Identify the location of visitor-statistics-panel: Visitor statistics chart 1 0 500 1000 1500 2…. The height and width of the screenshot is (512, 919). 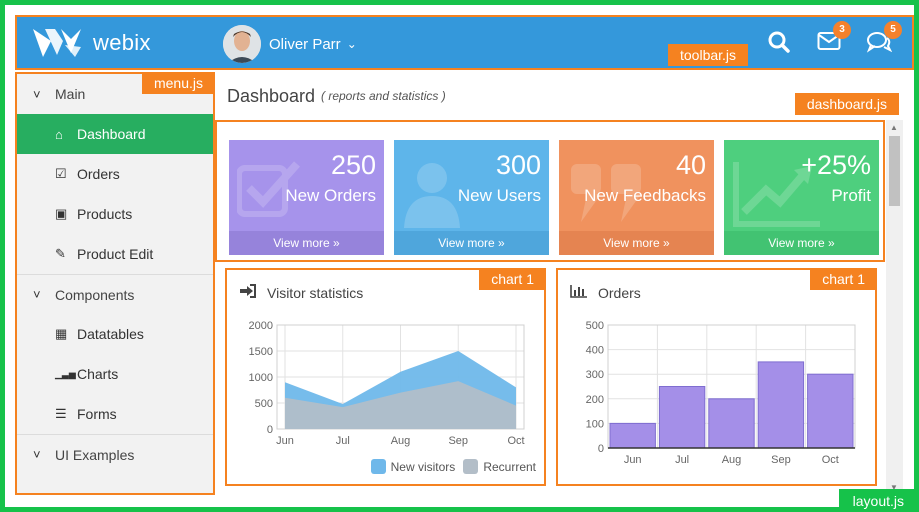
(385, 377).